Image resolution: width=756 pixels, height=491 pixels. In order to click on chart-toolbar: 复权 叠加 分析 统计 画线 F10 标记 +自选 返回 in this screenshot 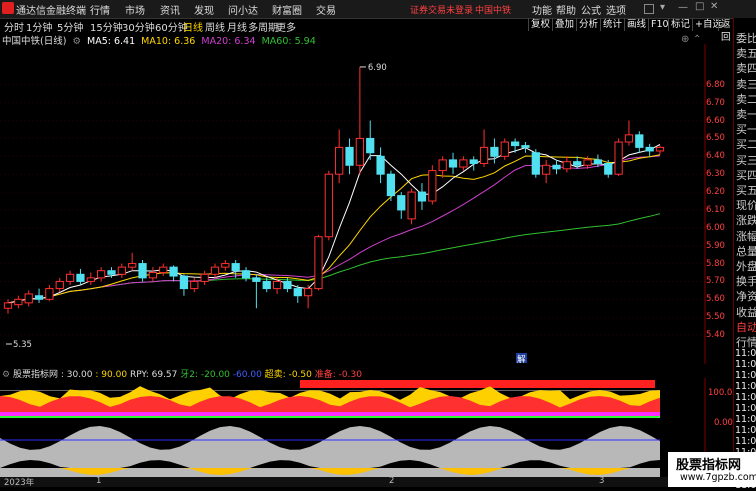, I will do `click(630, 30)`.